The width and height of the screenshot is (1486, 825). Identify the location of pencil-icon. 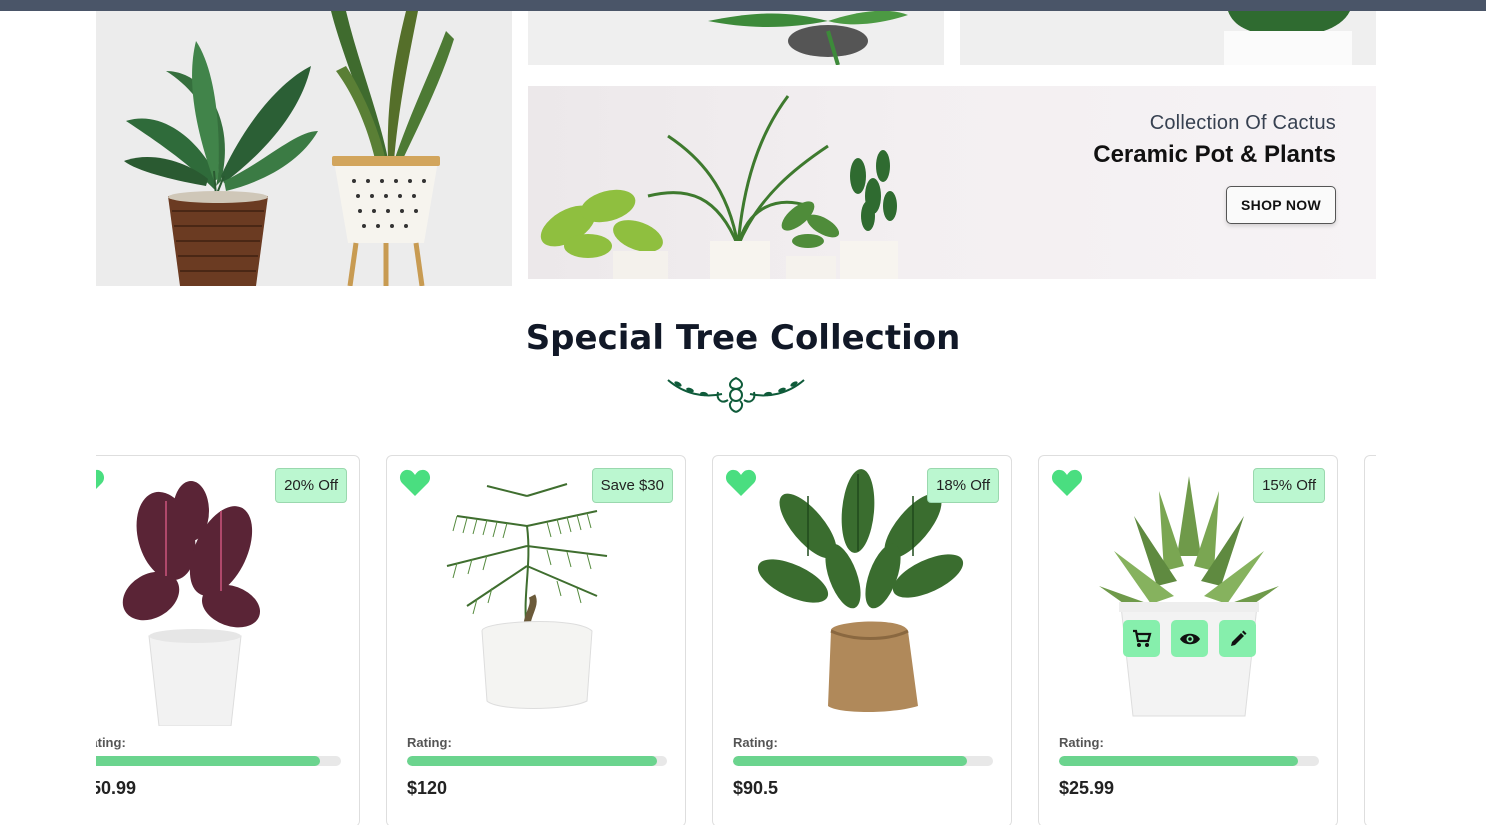
(1238, 638).